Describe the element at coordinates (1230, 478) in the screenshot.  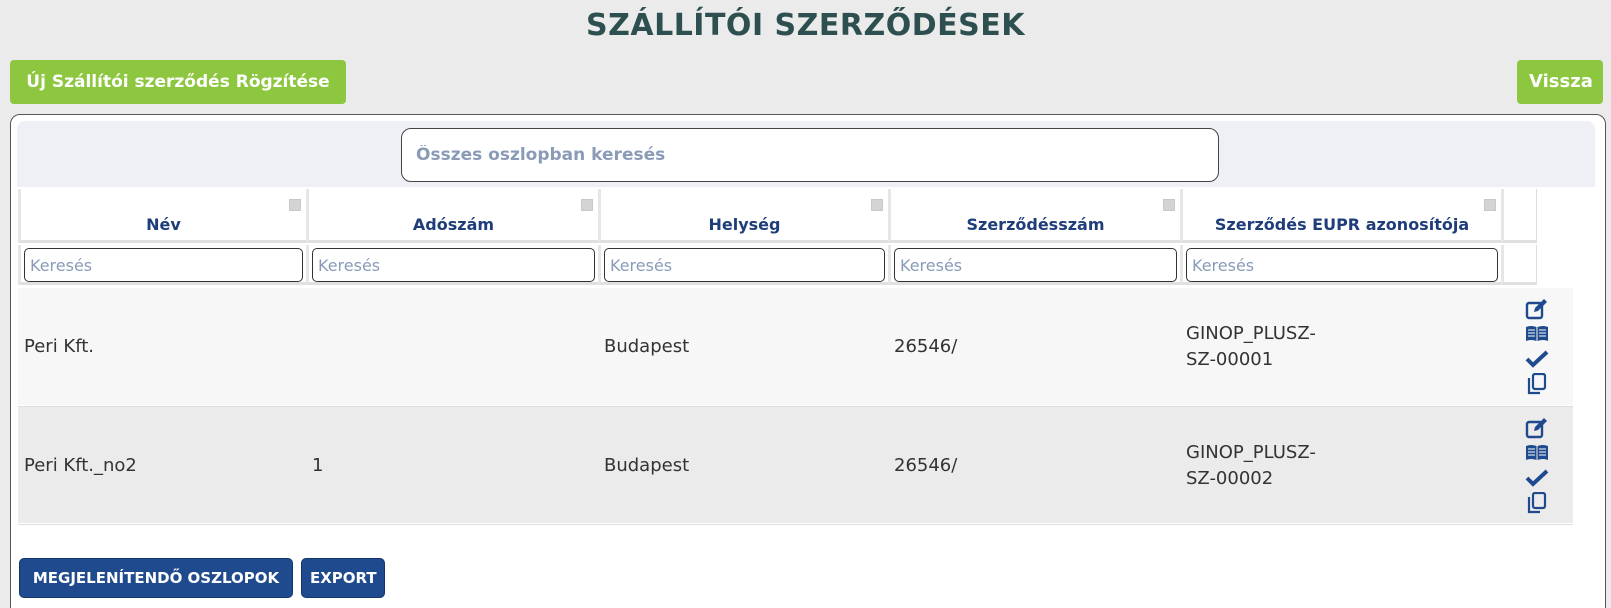
I see `eupr-line-2: SZ-00002` at that location.